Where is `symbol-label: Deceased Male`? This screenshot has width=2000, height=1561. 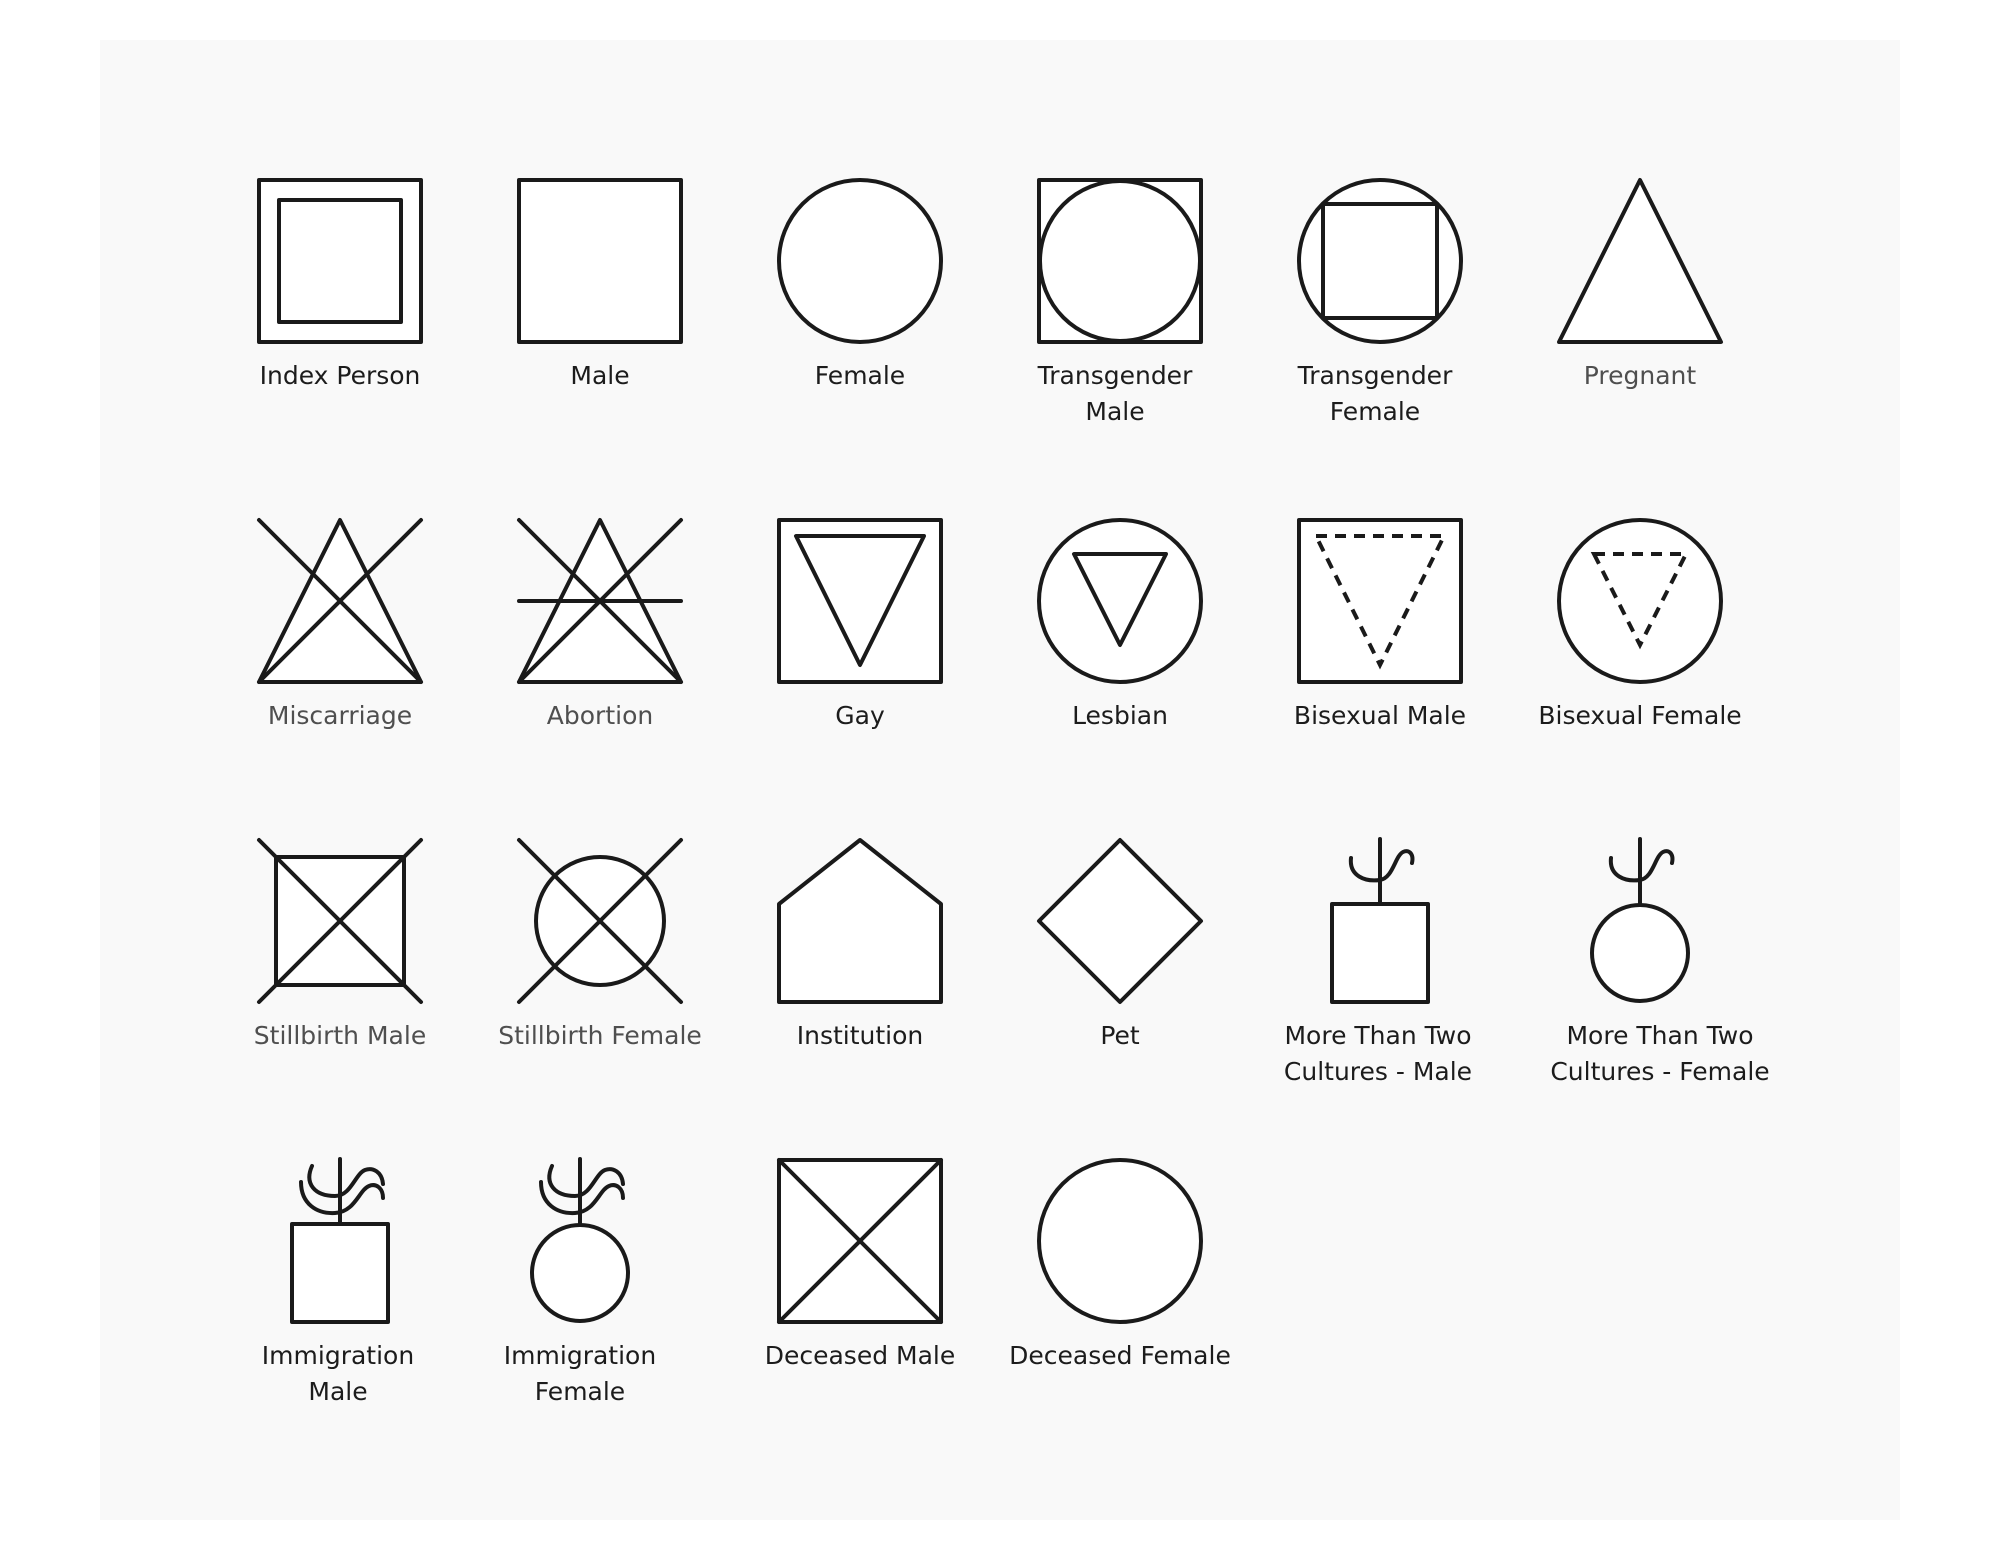
symbol-label: Deceased Male is located at coordinates (860, 1355).